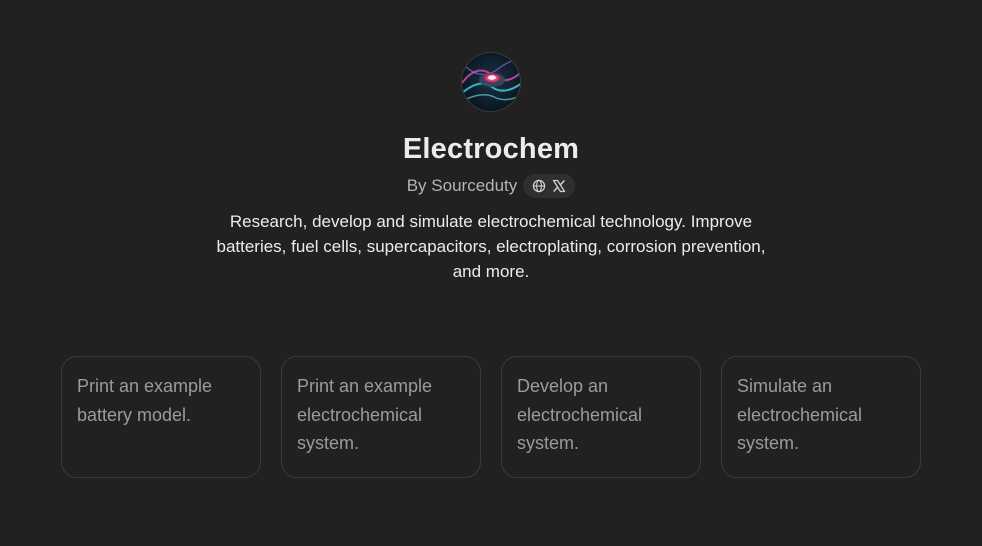 The height and width of the screenshot is (546, 982). I want to click on electrochem-avatar-icon, so click(491, 82).